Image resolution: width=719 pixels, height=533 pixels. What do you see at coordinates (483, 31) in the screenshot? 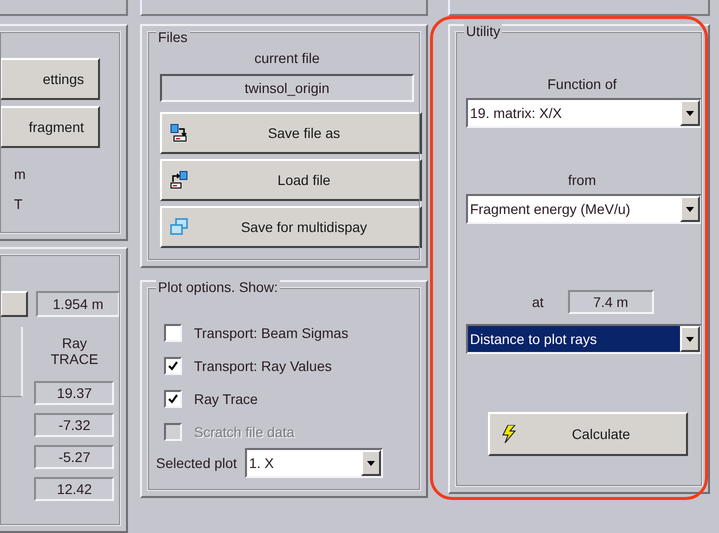
I see `group-title: Utility` at bounding box center [483, 31].